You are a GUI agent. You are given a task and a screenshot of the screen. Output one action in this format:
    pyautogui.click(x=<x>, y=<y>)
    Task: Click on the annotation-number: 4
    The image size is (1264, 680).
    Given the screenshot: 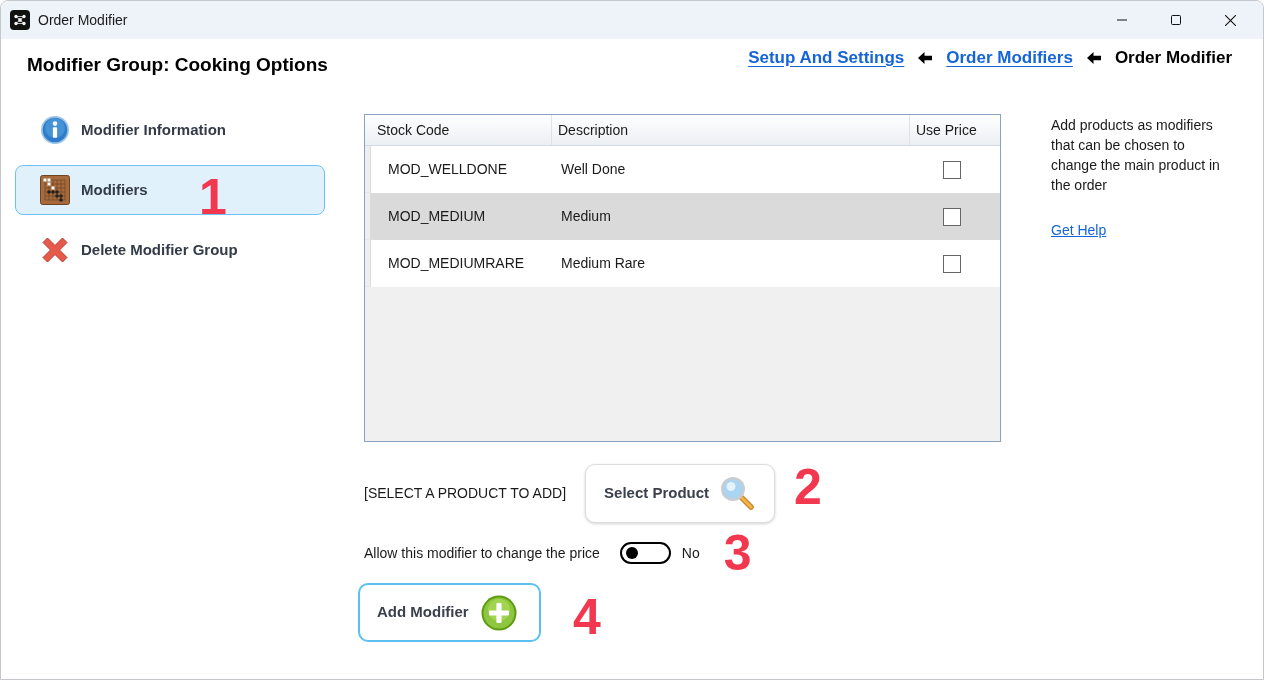 What is the action you would take?
    pyautogui.click(x=587, y=616)
    